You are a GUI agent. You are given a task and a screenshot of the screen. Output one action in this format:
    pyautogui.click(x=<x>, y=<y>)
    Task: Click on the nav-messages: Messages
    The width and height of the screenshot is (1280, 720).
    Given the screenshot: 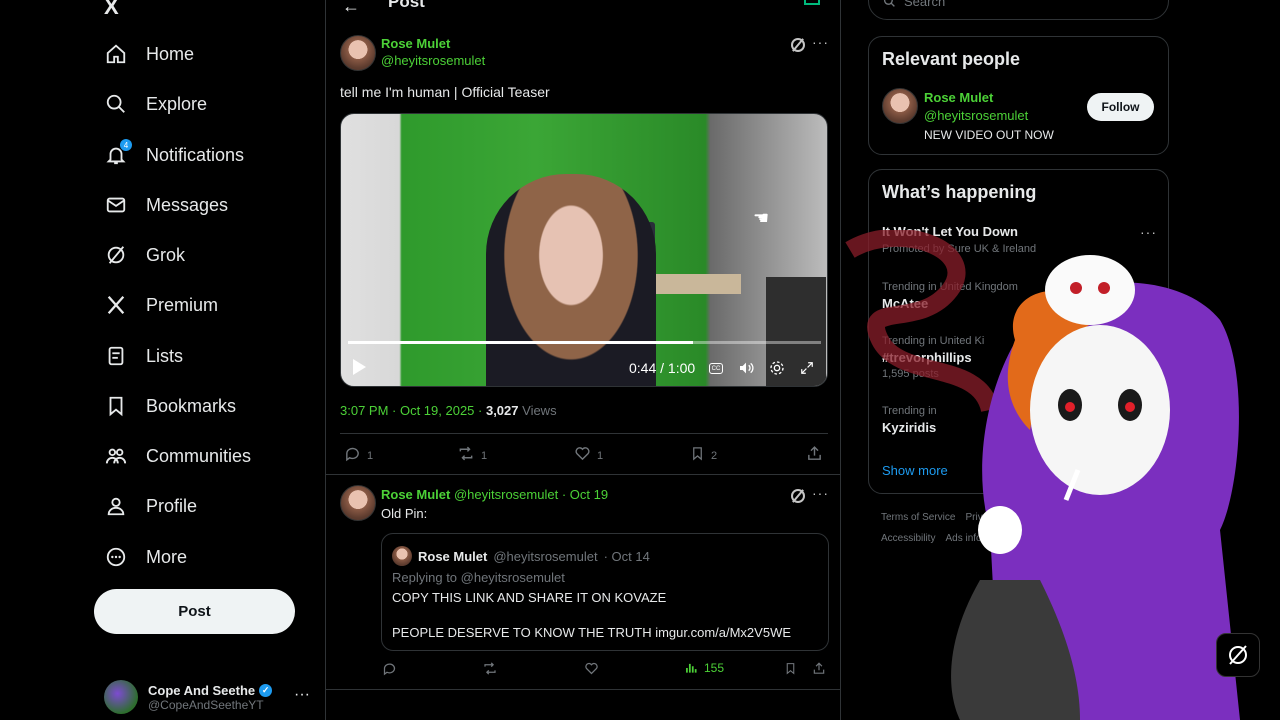 What is the action you would take?
    pyautogui.click(x=166, y=205)
    